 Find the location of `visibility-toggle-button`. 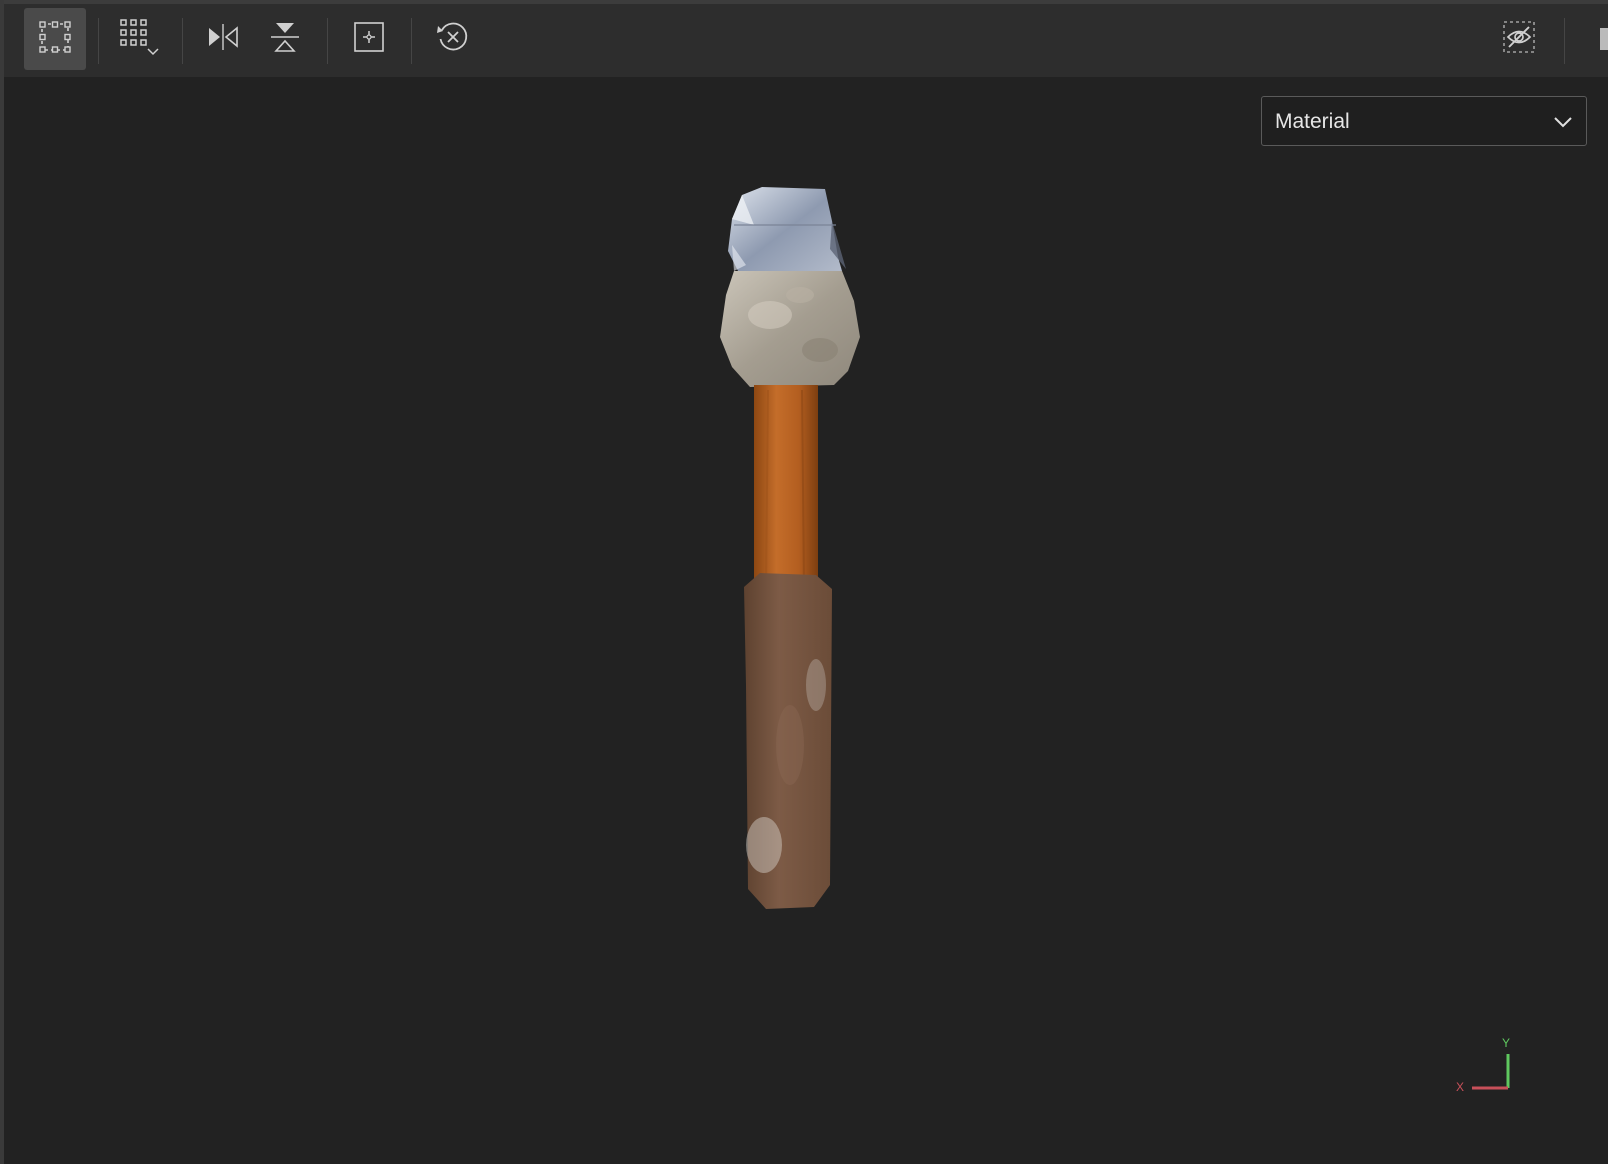

visibility-toggle-button is located at coordinates (1519, 39).